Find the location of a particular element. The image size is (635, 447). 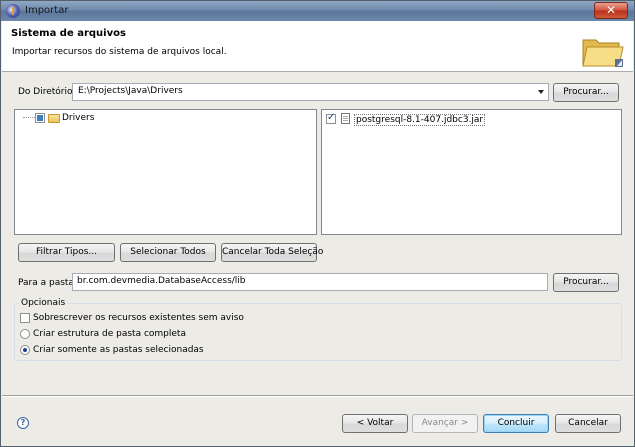

eclipse-icon is located at coordinates (13, 11).